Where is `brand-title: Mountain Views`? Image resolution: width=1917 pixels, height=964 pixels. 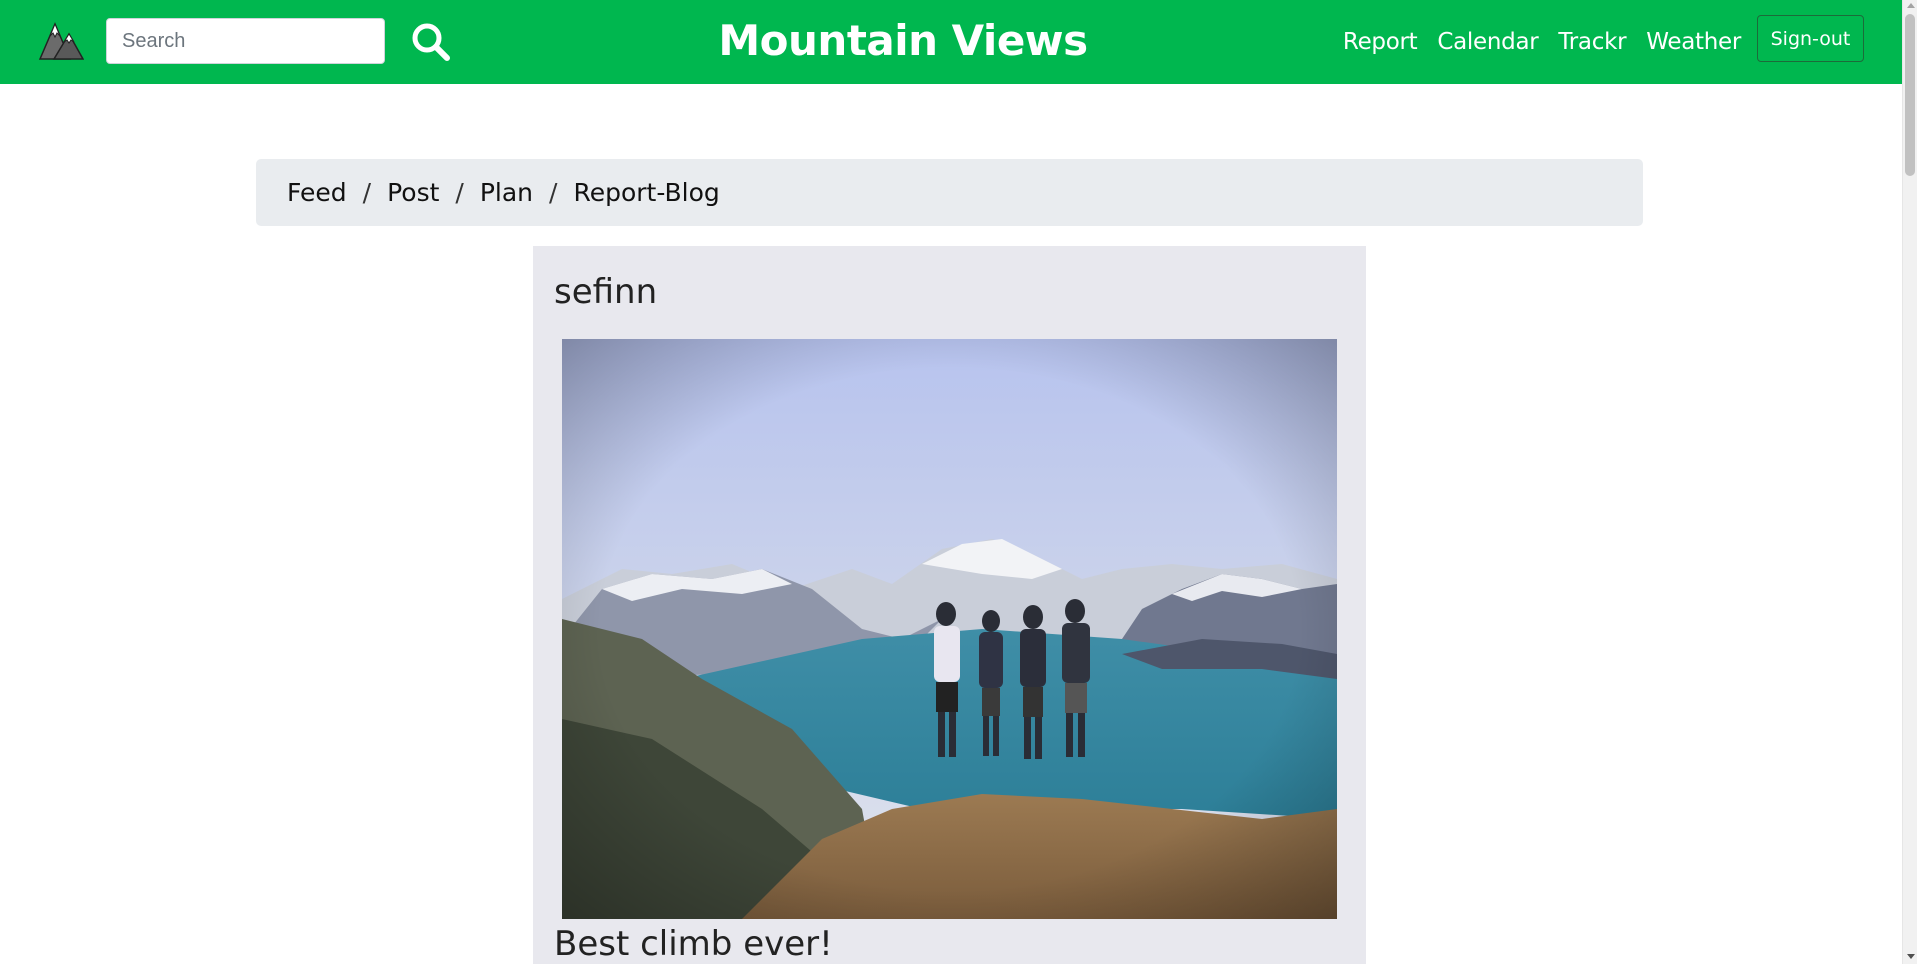 brand-title: Mountain Views is located at coordinates (903, 40).